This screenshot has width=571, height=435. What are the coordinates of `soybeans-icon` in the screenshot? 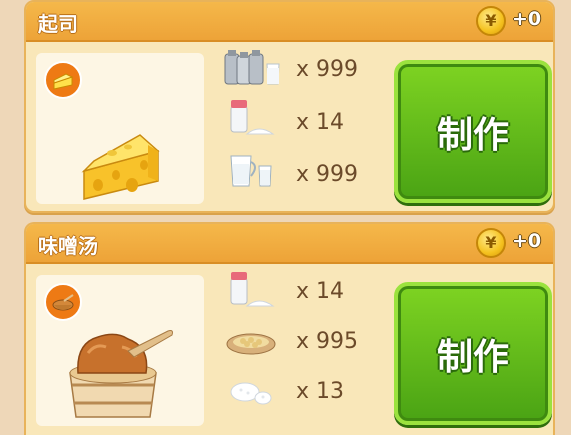 It's located at (251, 344).